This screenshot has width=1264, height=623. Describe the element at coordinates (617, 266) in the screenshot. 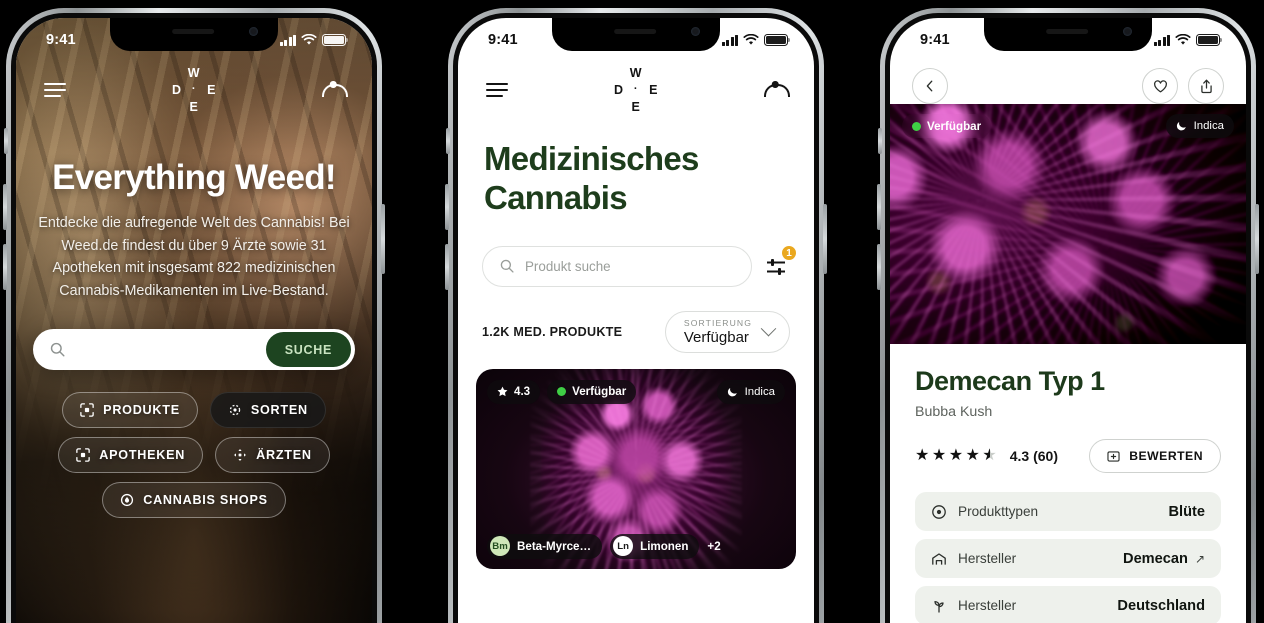

I see `product-search-input: Produkt suche` at that location.